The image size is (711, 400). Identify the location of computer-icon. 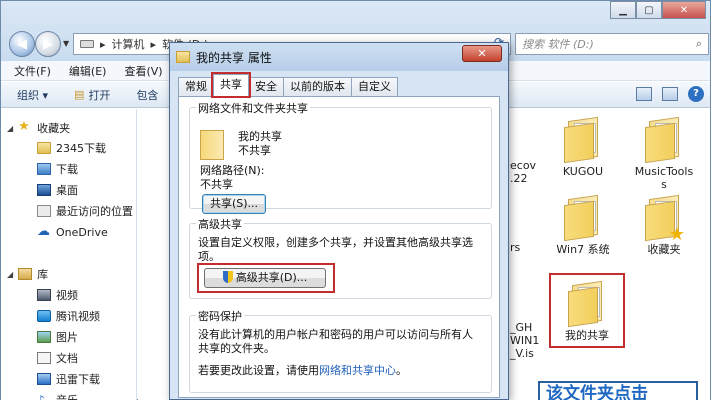
(87, 44).